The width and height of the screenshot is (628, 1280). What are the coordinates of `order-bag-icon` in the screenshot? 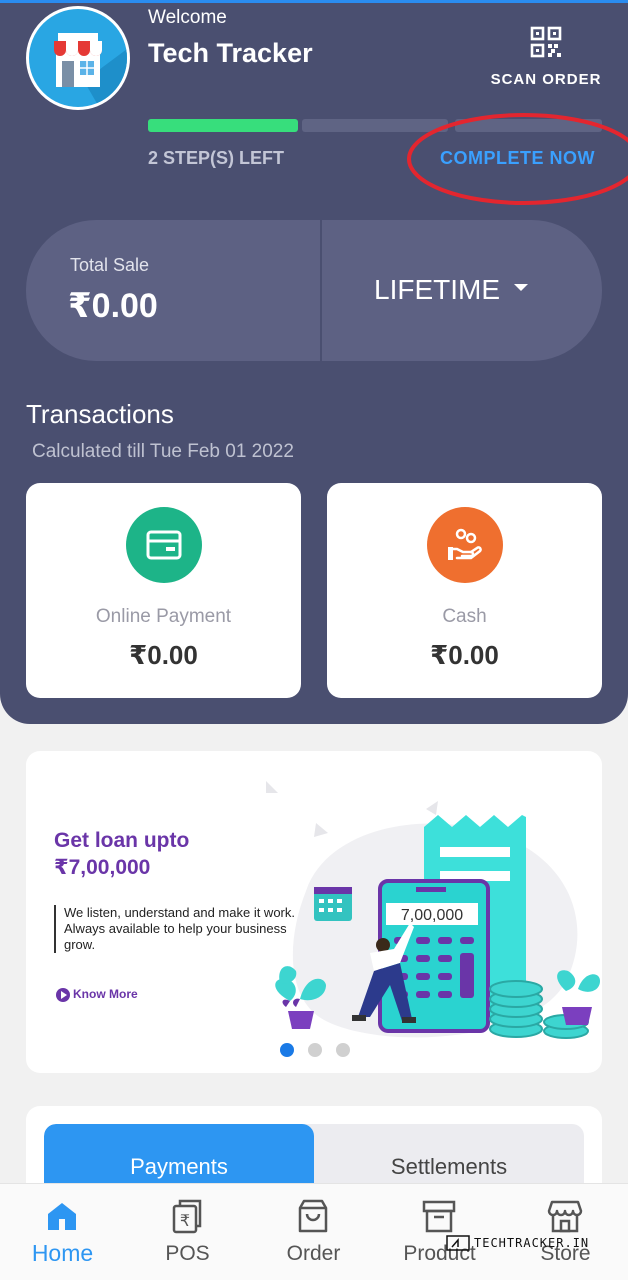 It's located at (313, 1216).